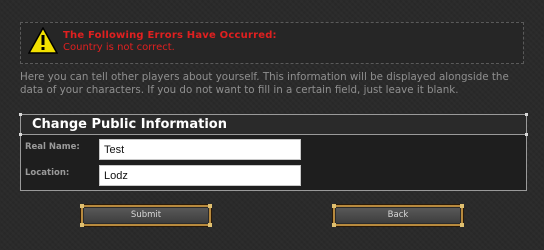 Image resolution: width=544 pixels, height=250 pixels. I want to click on submit-label: Submit, so click(146, 215).